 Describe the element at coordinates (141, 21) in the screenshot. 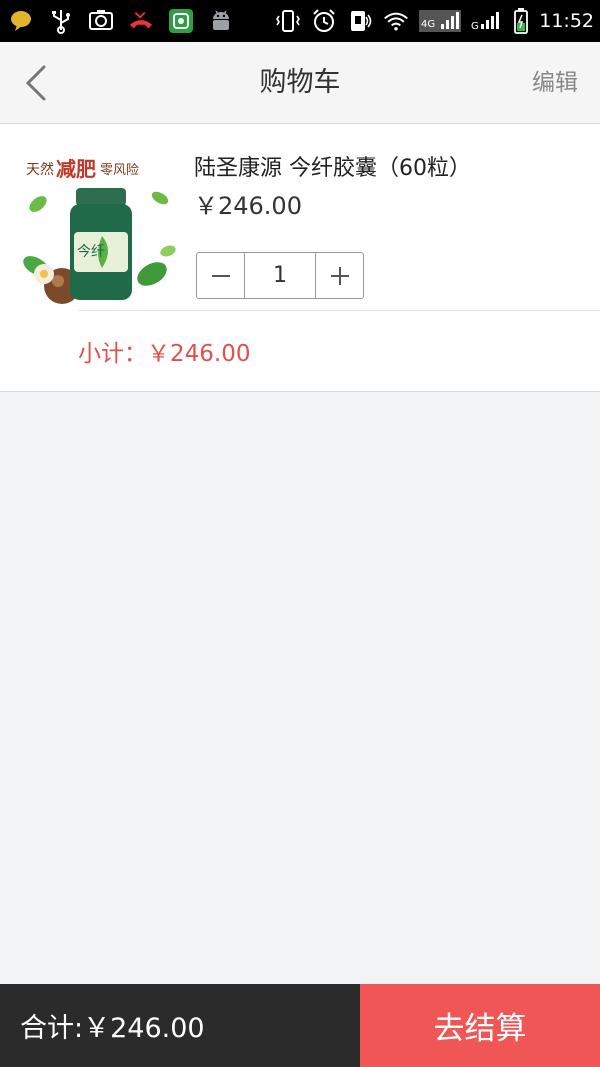

I see `missed-call-icon` at that location.